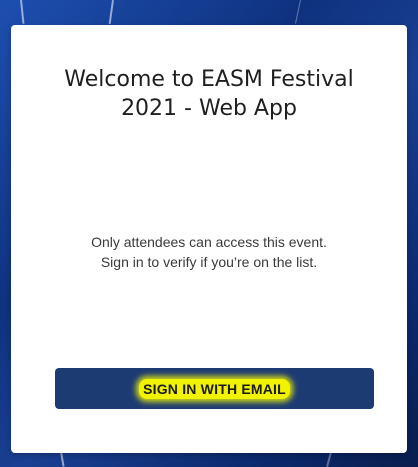 The width and height of the screenshot is (418, 467). I want to click on sign-in-button-label: SIGN IN WITH EMAIL, so click(214, 388).